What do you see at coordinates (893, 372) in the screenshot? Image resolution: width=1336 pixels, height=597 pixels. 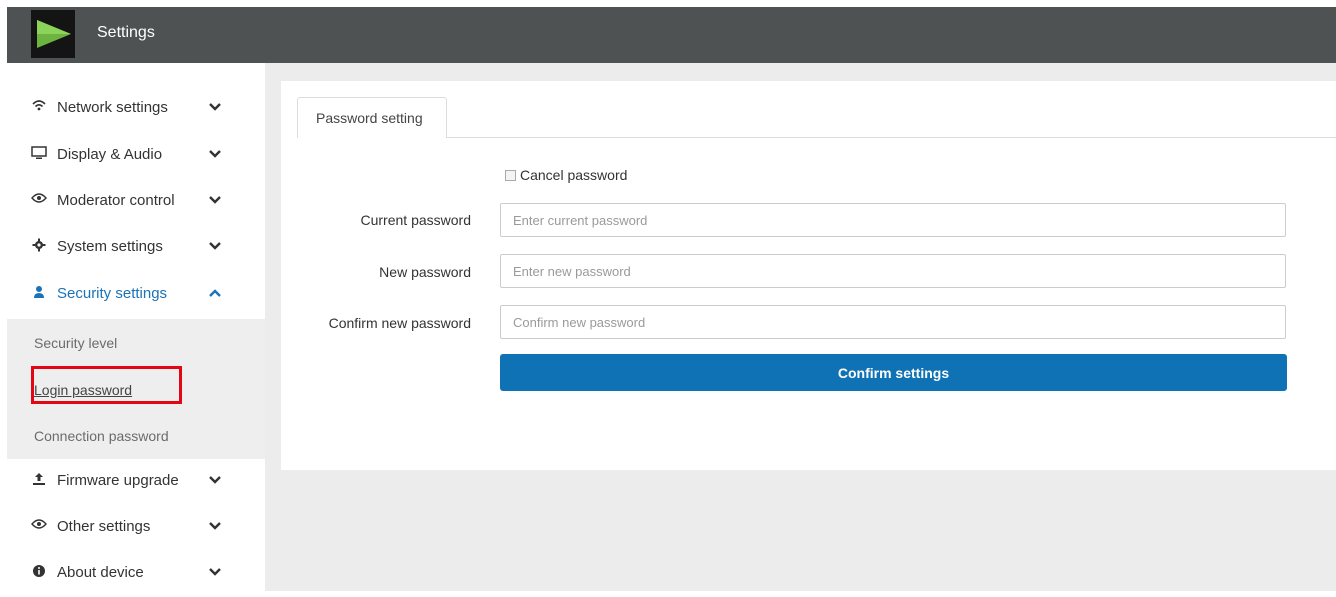 I see `confirm-settings-button: Confirm settings` at bounding box center [893, 372].